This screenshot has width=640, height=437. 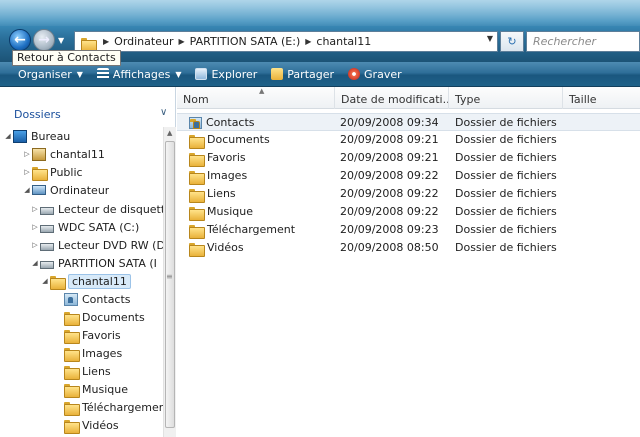 I want to click on share-button: Partager, so click(x=302, y=74).